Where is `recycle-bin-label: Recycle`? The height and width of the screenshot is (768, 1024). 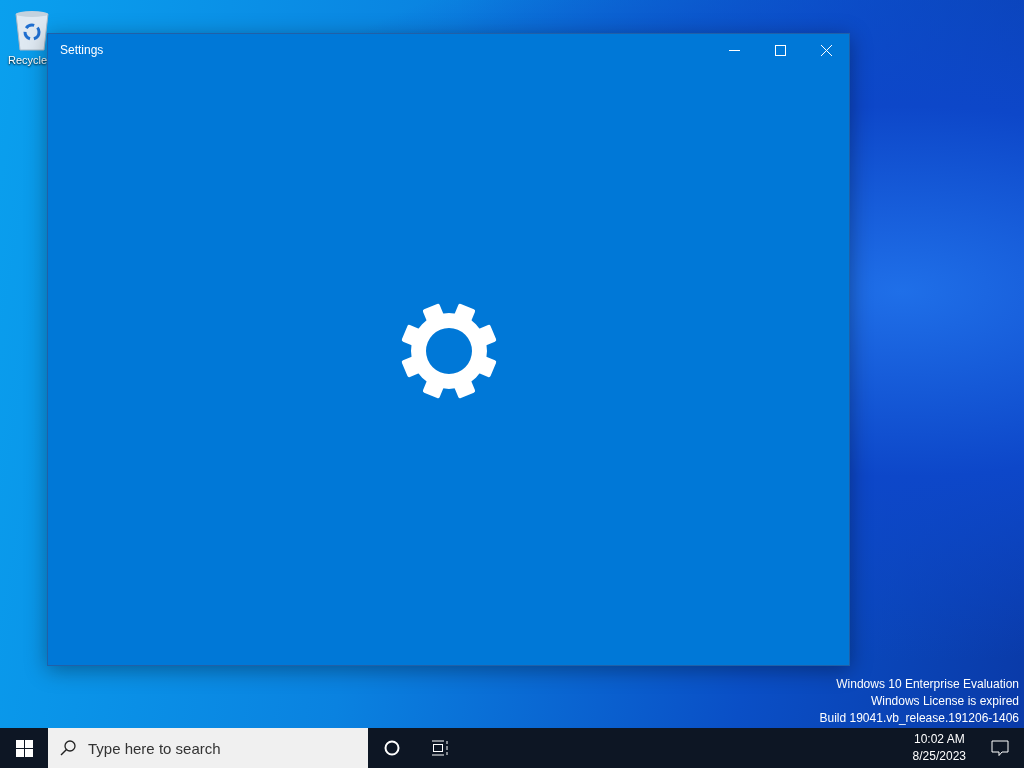 recycle-bin-label: Recycle is located at coordinates (28, 60).